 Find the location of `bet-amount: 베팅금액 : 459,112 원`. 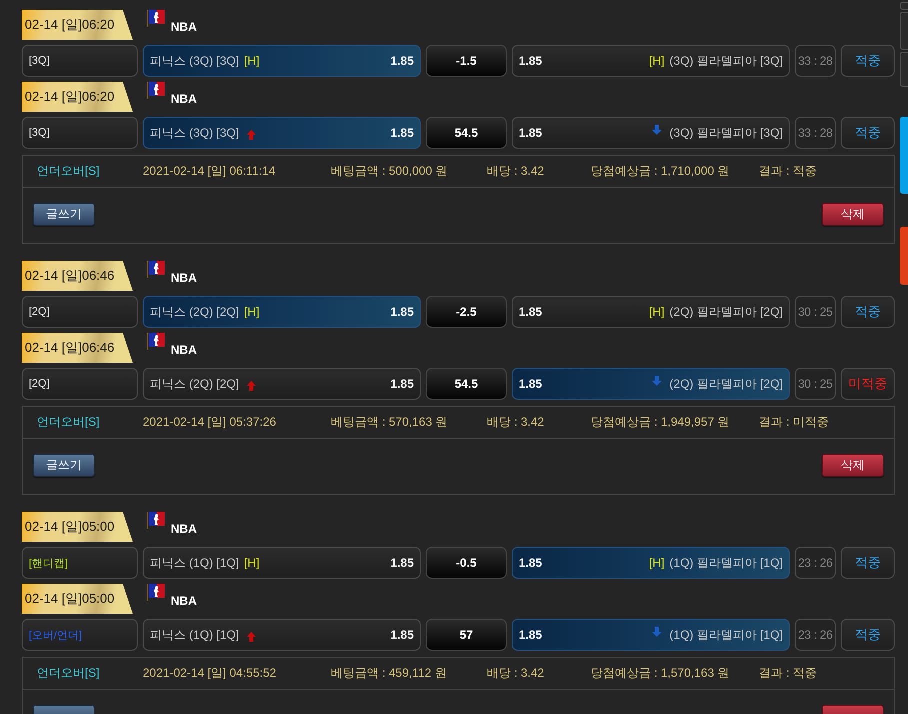

bet-amount: 베팅금액 : 459,112 원 is located at coordinates (389, 673).